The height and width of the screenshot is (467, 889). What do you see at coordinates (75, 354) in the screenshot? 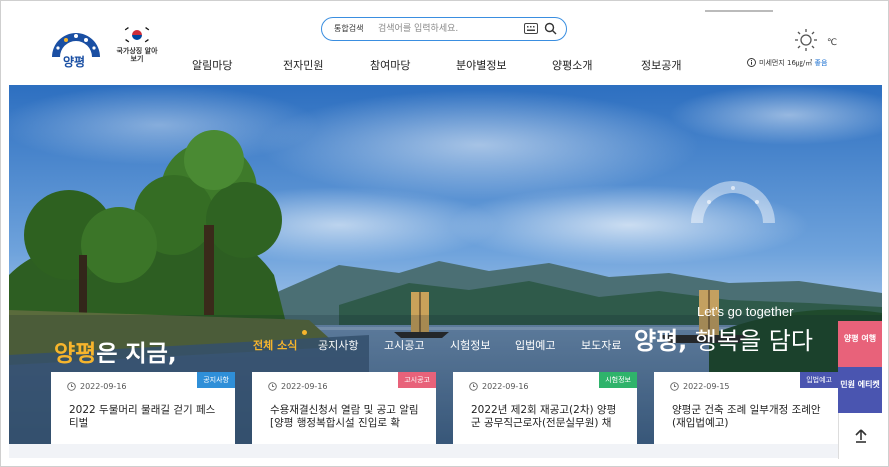
I see `news-title-accent: 양평` at bounding box center [75, 354].